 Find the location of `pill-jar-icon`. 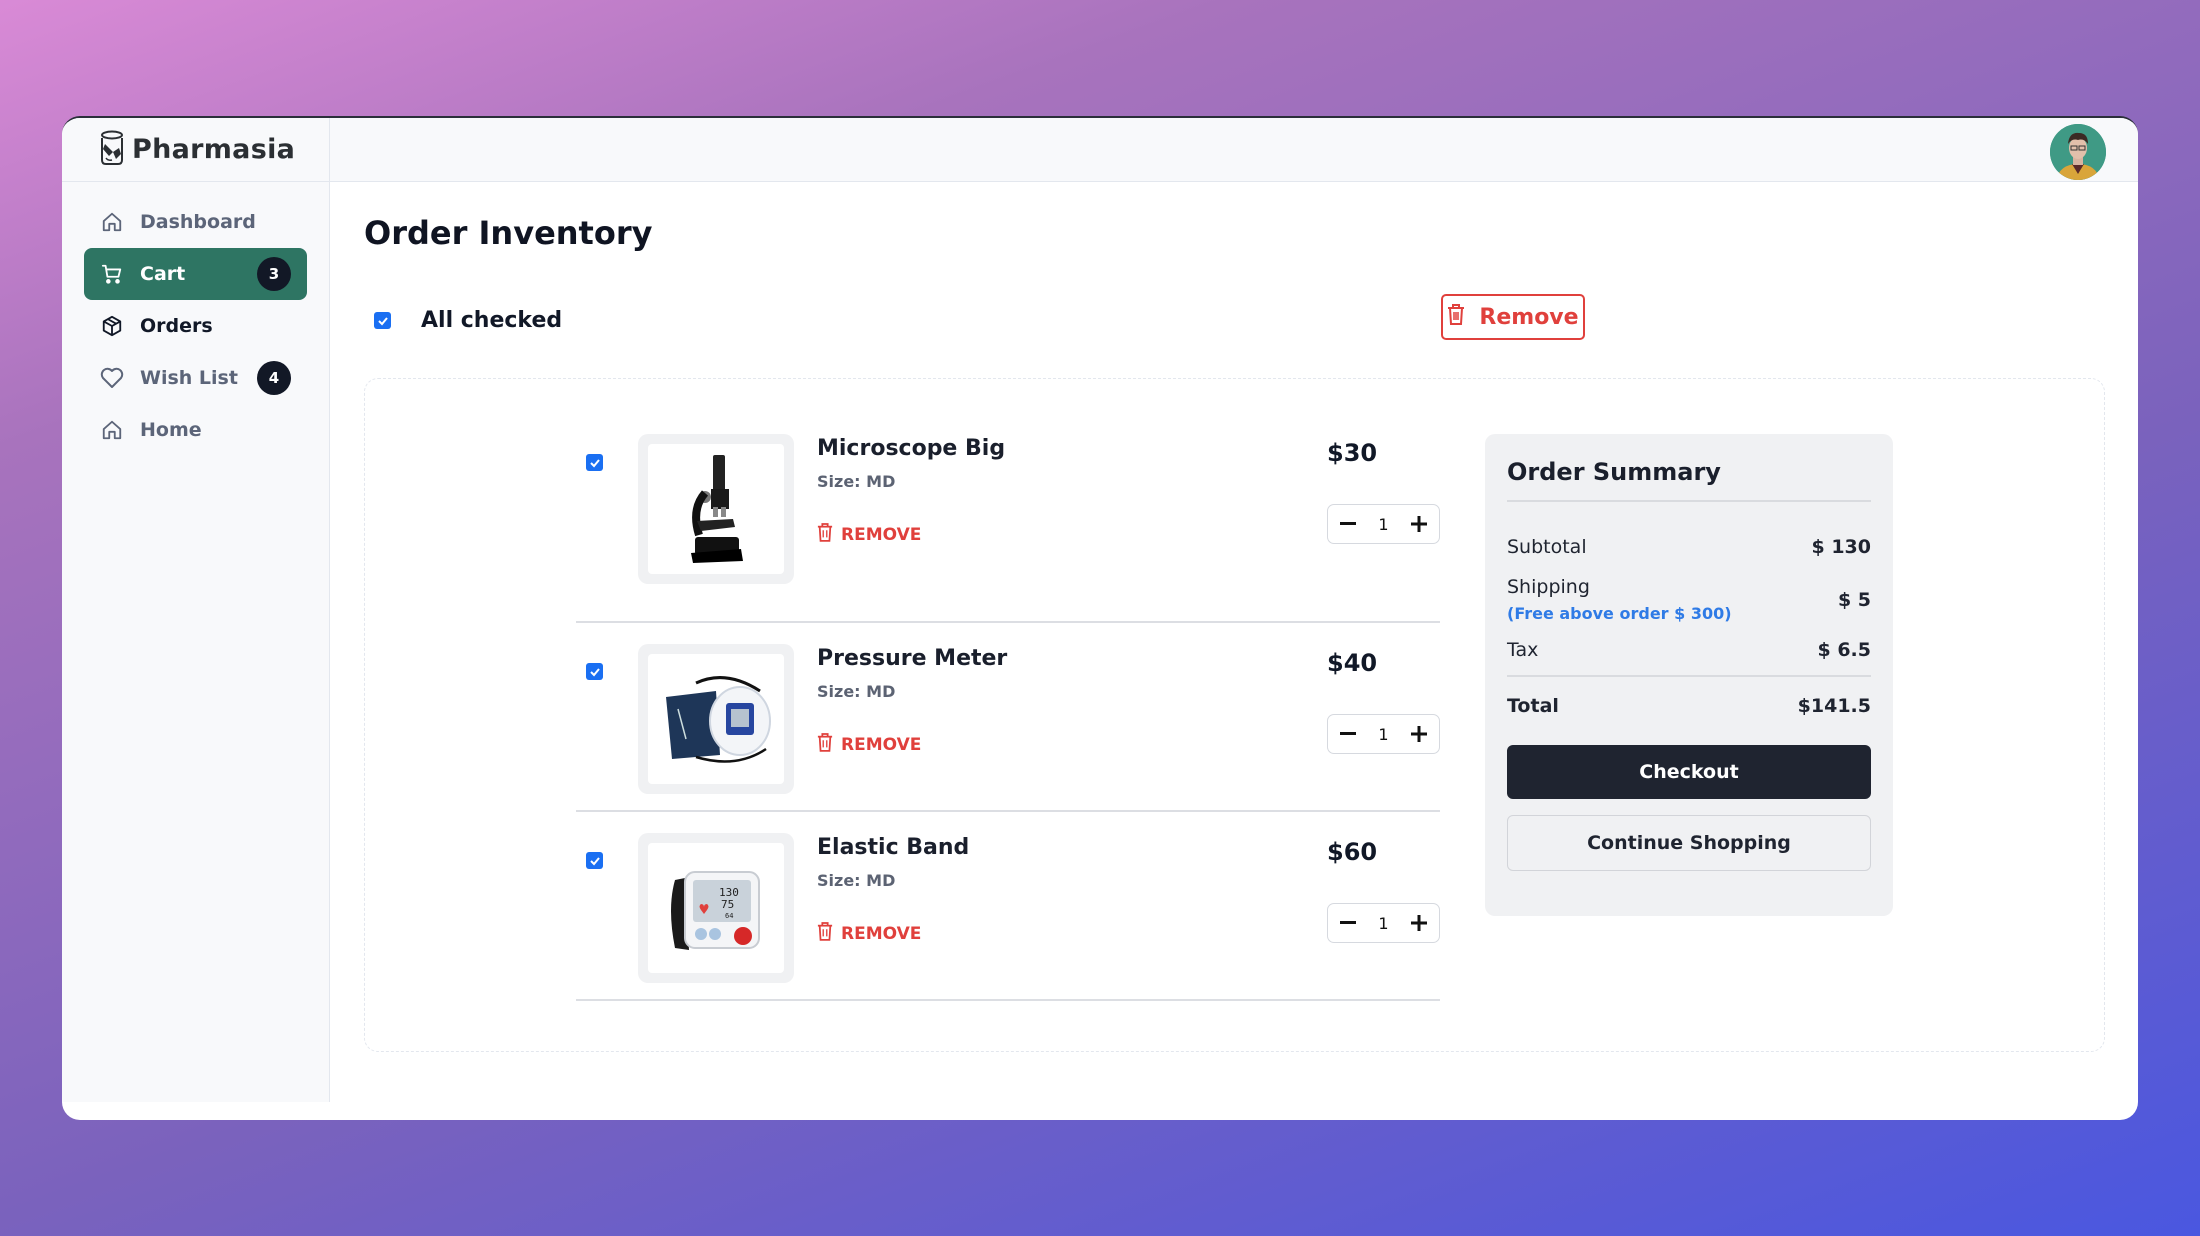

pill-jar-icon is located at coordinates (112, 150).